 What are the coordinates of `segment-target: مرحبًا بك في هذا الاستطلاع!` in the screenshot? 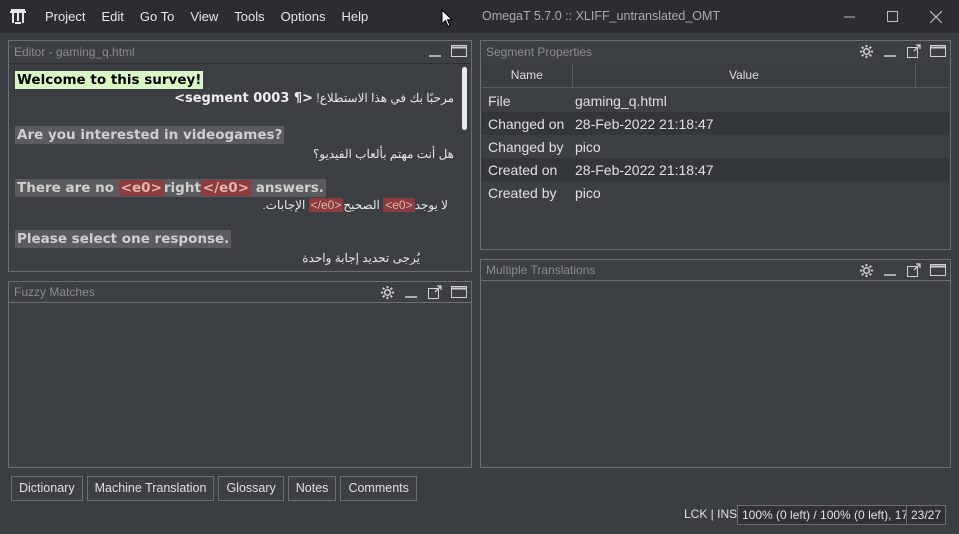 It's located at (385, 98).